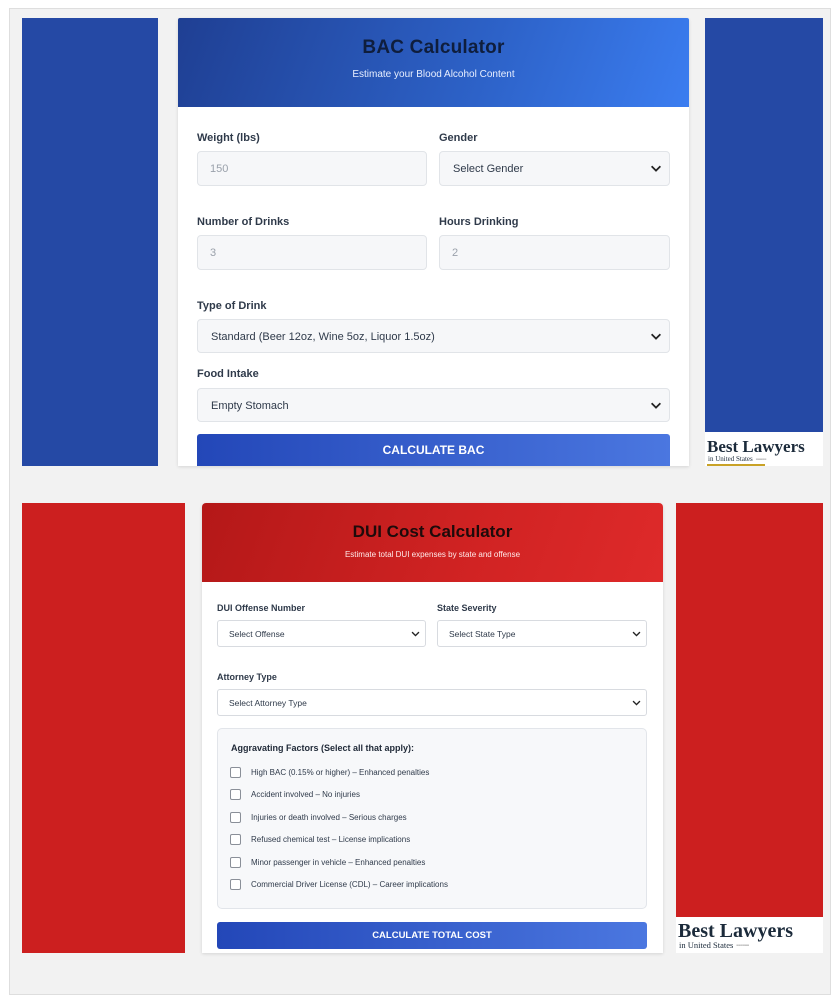 This screenshot has height=995, width=838. Describe the element at coordinates (482, 634) in the screenshot. I see `state-value: Select State Type` at that location.